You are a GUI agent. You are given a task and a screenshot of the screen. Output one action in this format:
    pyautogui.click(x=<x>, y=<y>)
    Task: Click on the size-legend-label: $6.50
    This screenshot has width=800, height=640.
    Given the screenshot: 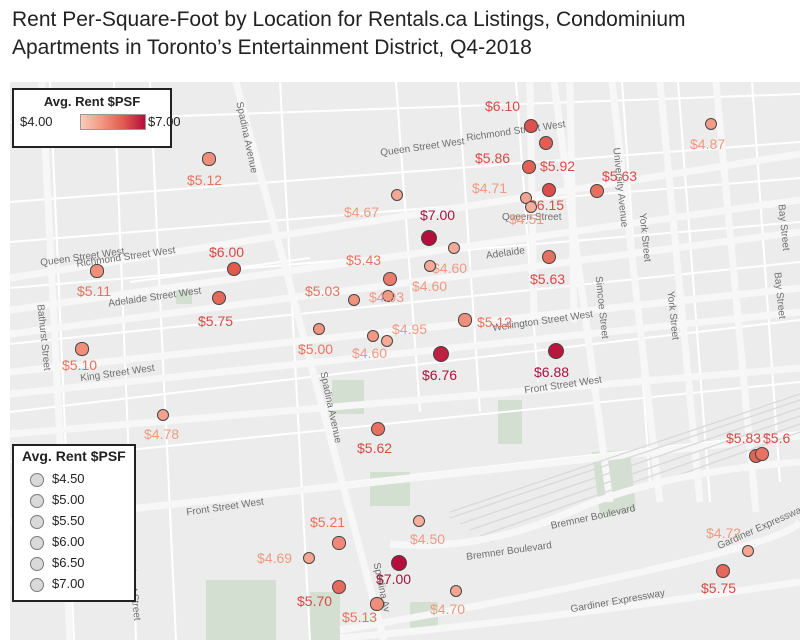 What is the action you would take?
    pyautogui.click(x=68, y=562)
    